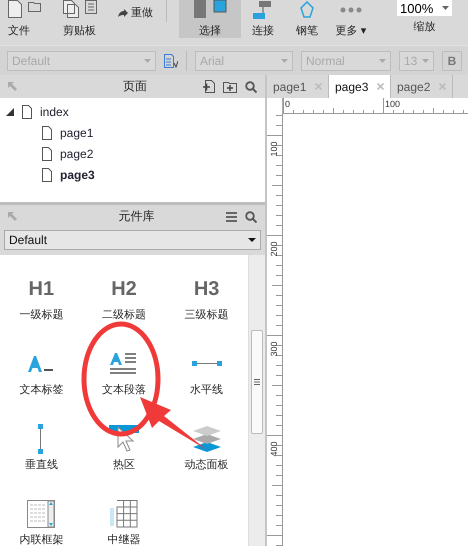  What do you see at coordinates (77, 153) in the screenshot?
I see `page-tree-item: page2` at bounding box center [77, 153].